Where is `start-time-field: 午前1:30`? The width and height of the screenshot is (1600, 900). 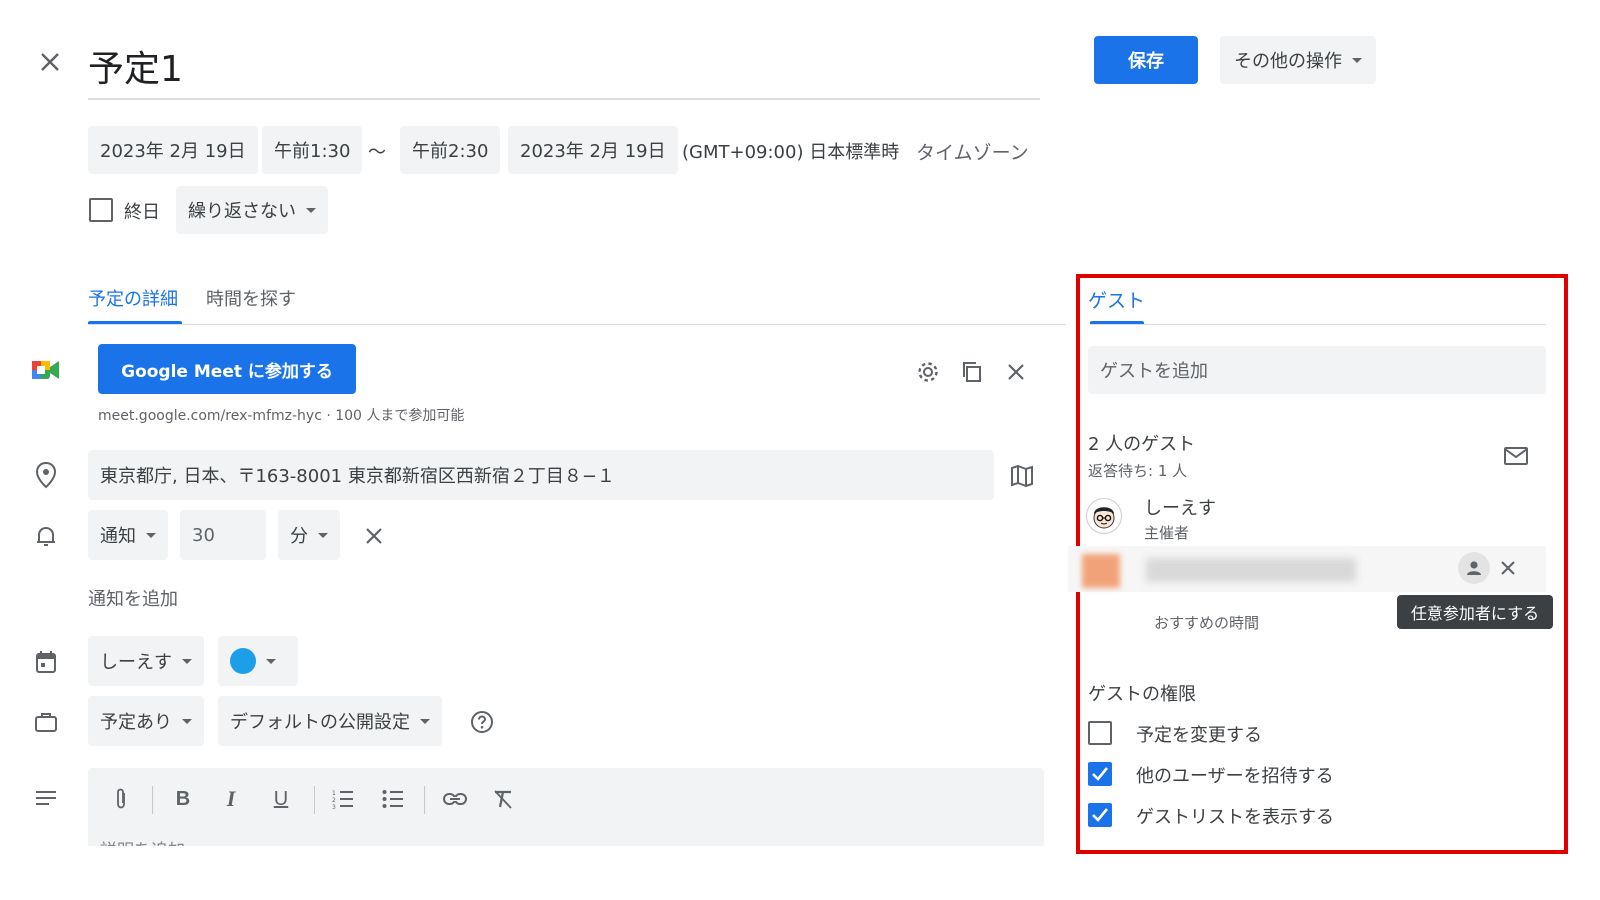
start-time-field: 午前1:30 is located at coordinates (312, 150).